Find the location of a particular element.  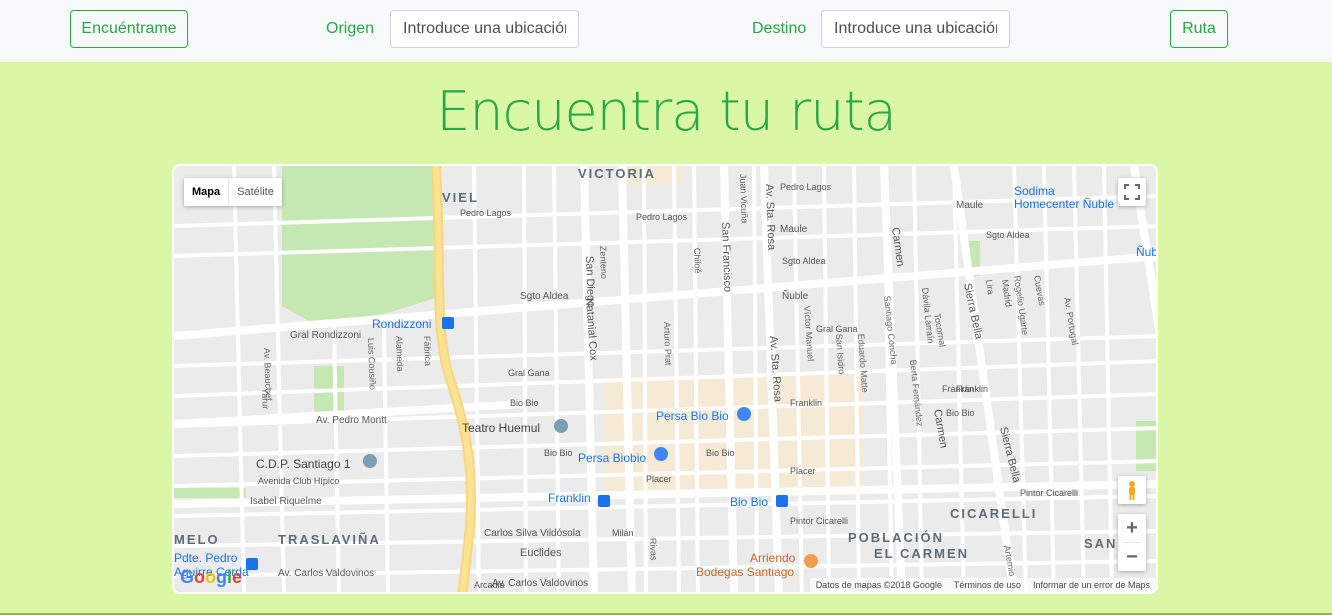

zoom-in-button: + is located at coordinates (1132, 528).